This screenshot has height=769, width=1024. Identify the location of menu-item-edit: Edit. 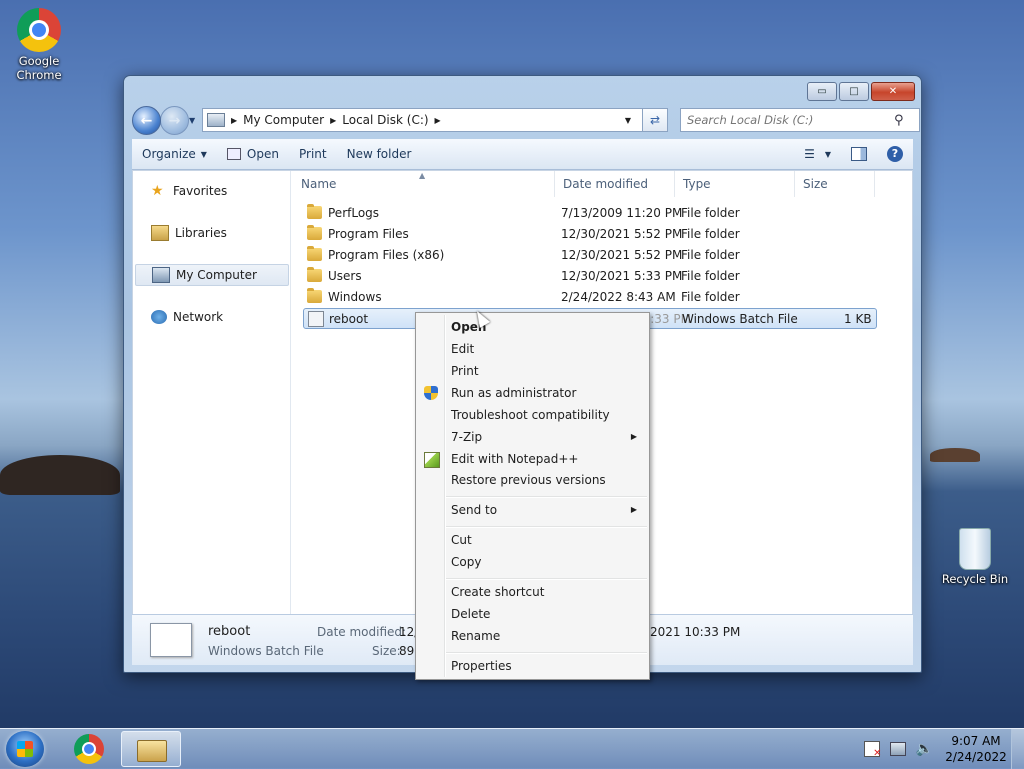
(532, 349).